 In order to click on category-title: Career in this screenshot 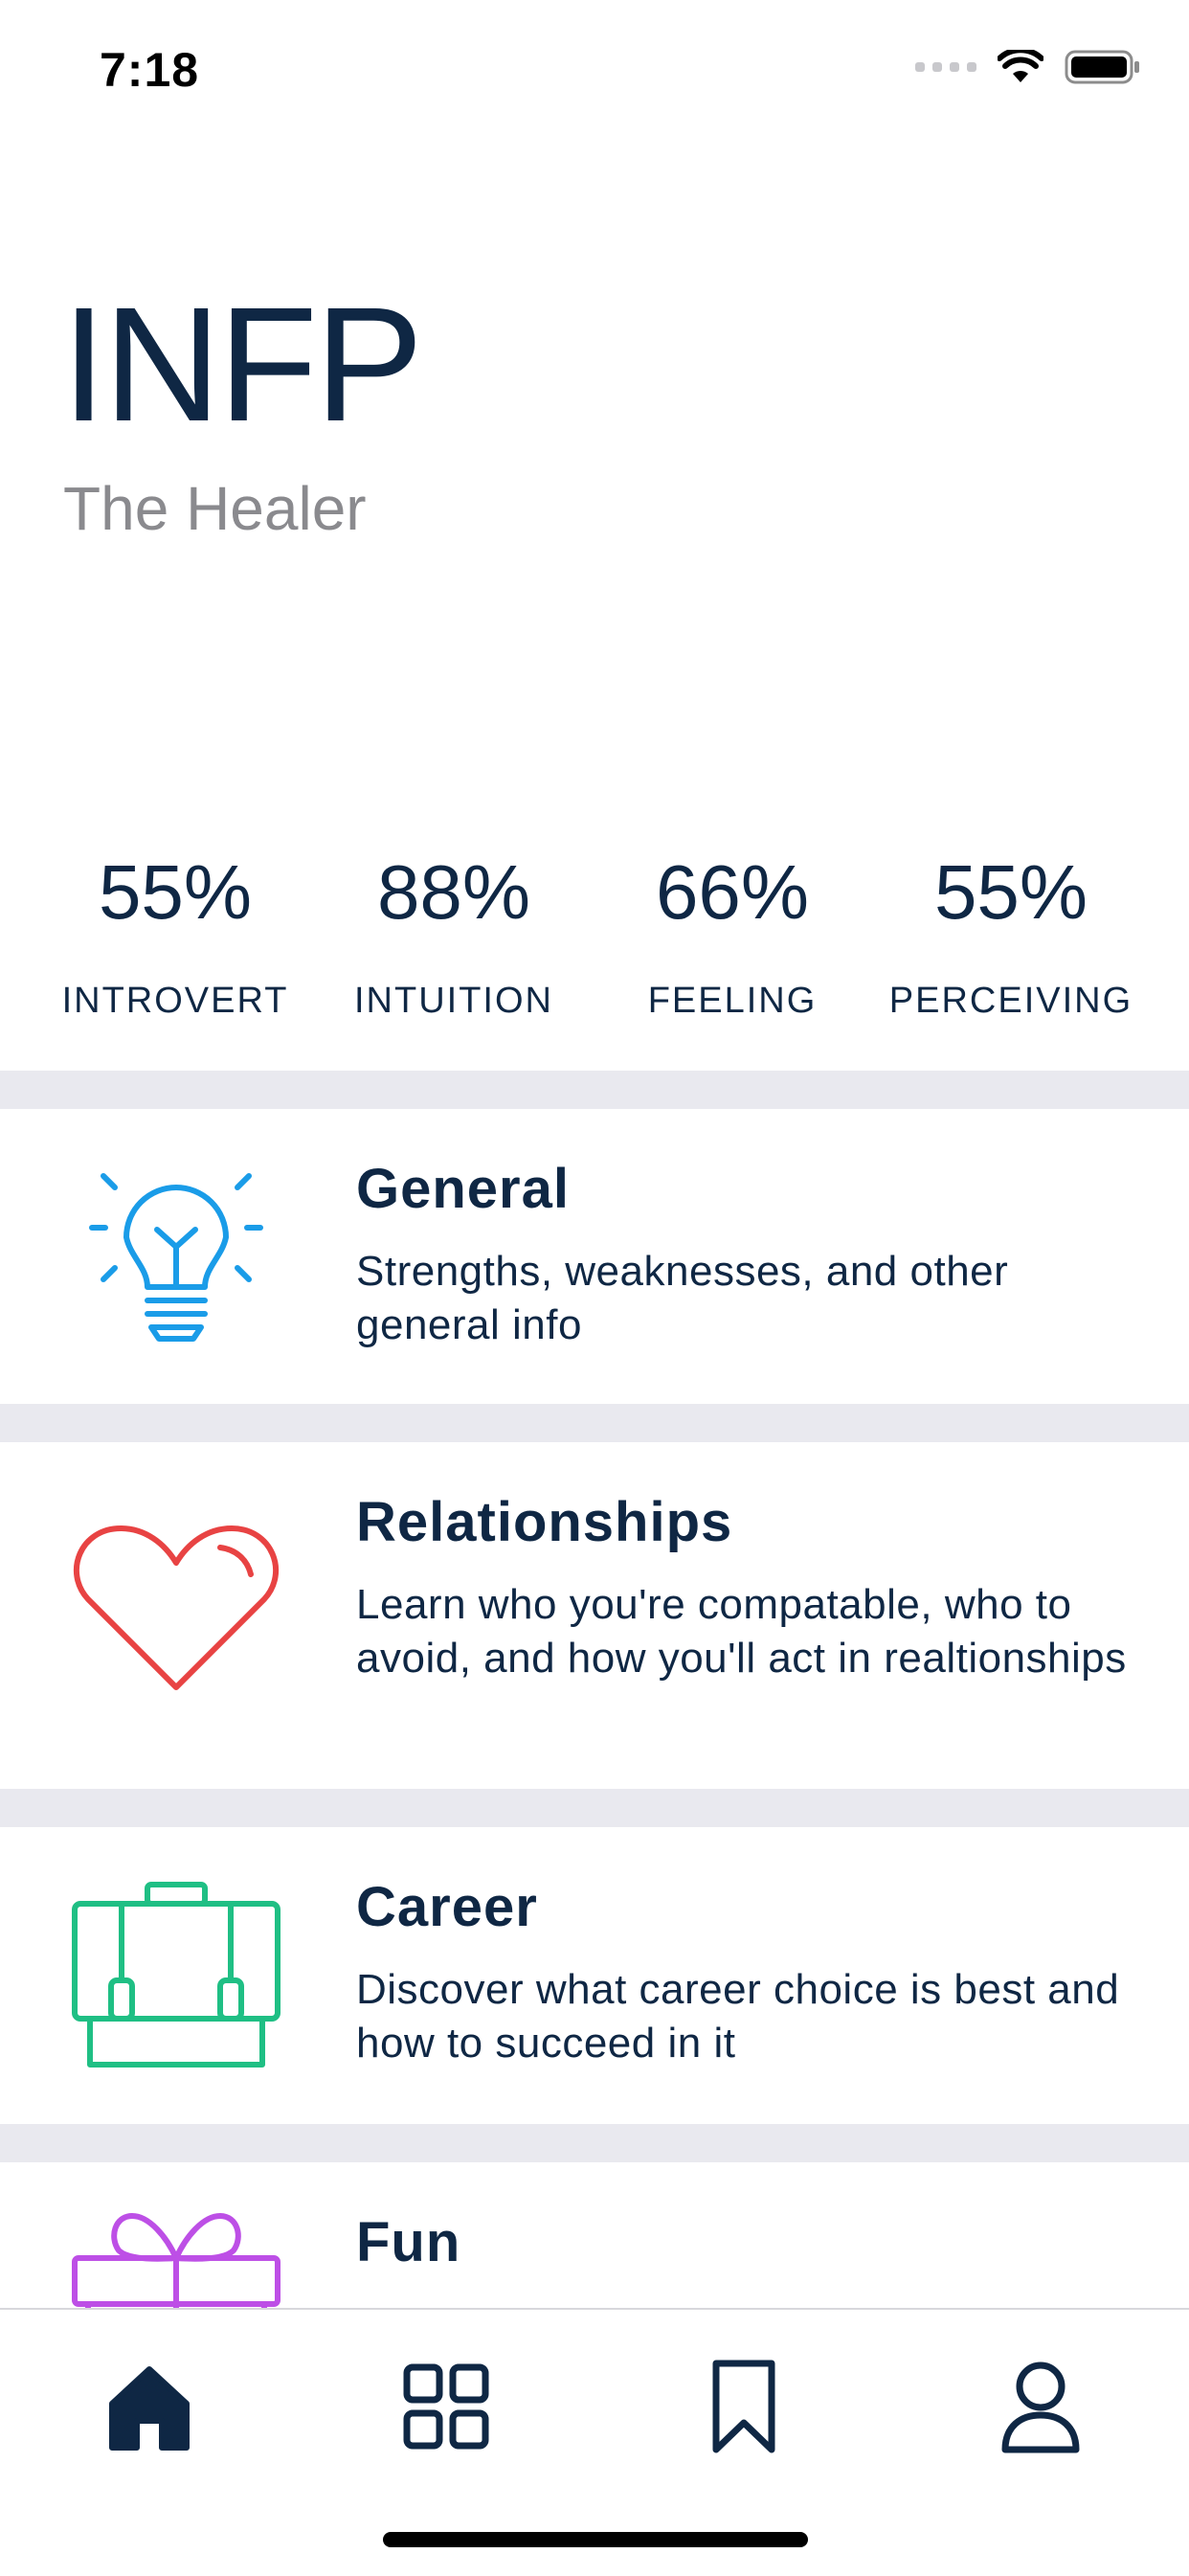, I will do `click(447, 1907)`.